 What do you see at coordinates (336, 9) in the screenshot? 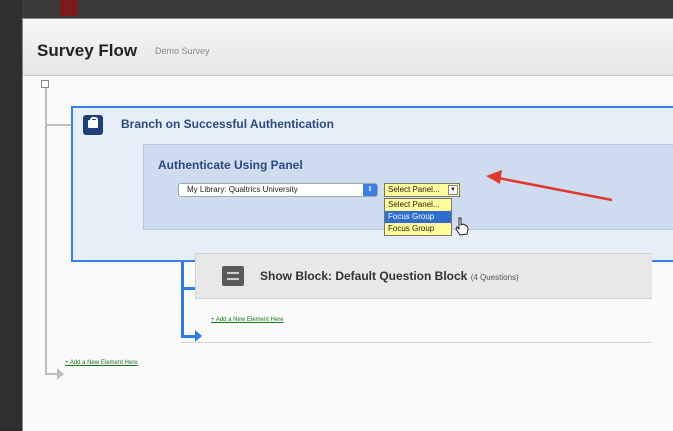
I see `background-top-strip` at bounding box center [336, 9].